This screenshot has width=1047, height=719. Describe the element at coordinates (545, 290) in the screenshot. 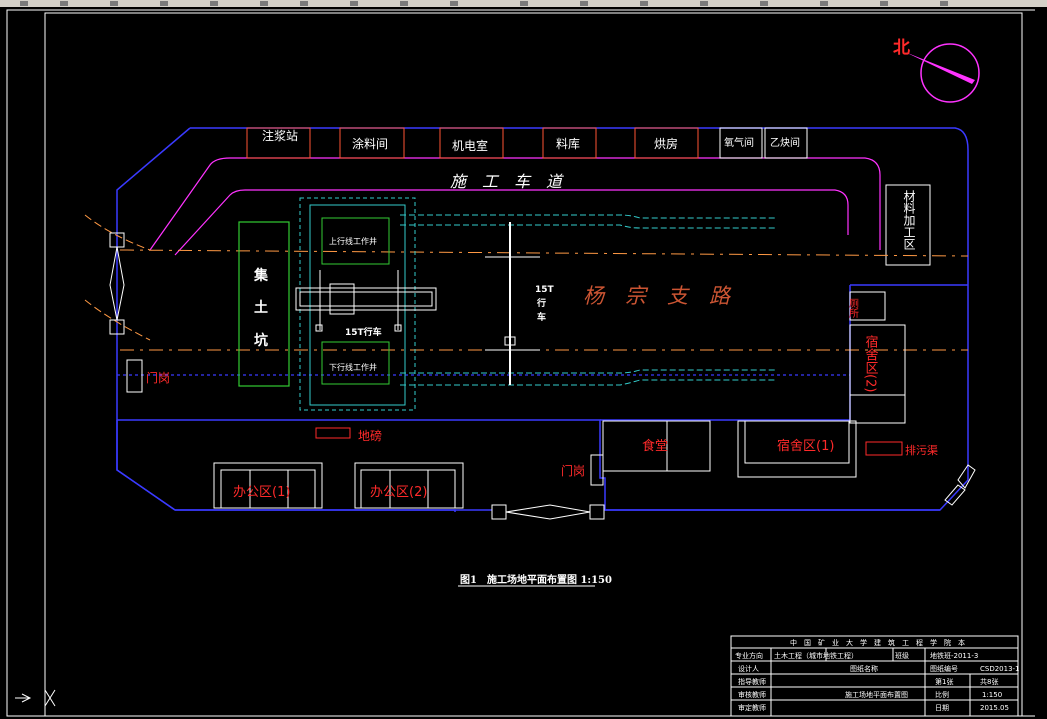

I see `crane-15t-b1: 15T` at that location.